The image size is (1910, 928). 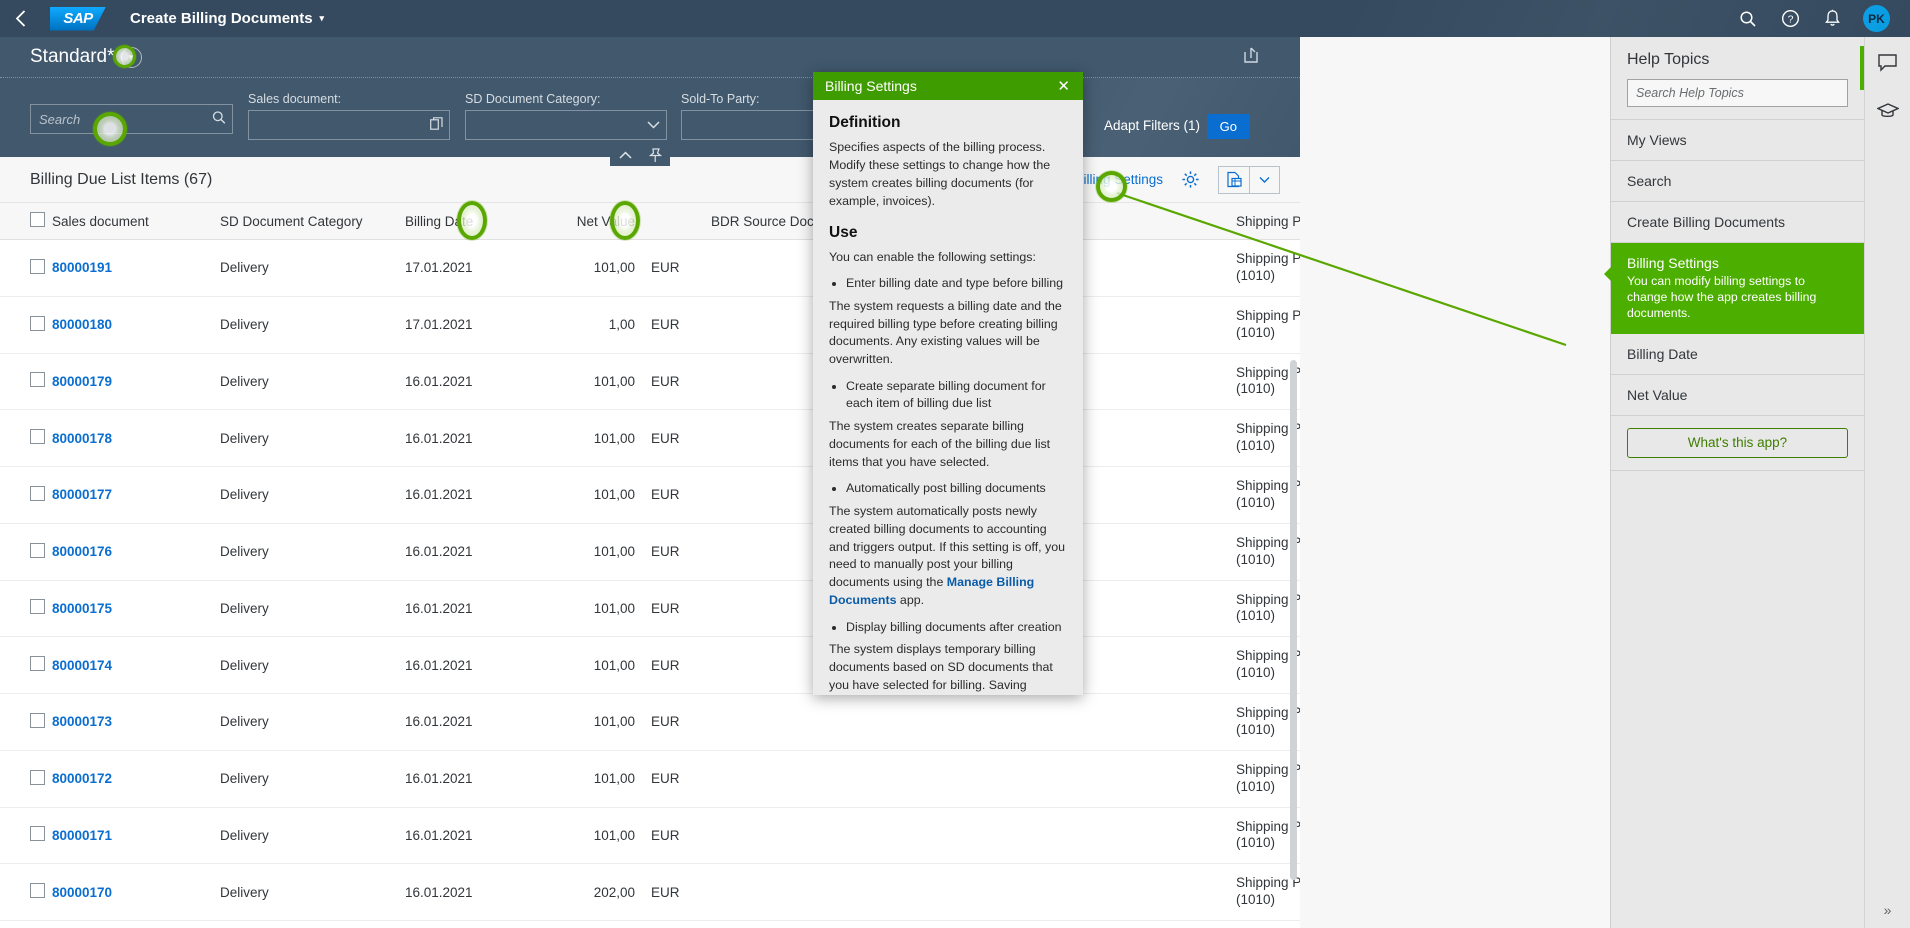 What do you see at coordinates (82, 665) in the screenshot?
I see `sales-document-link: 80000174` at bounding box center [82, 665].